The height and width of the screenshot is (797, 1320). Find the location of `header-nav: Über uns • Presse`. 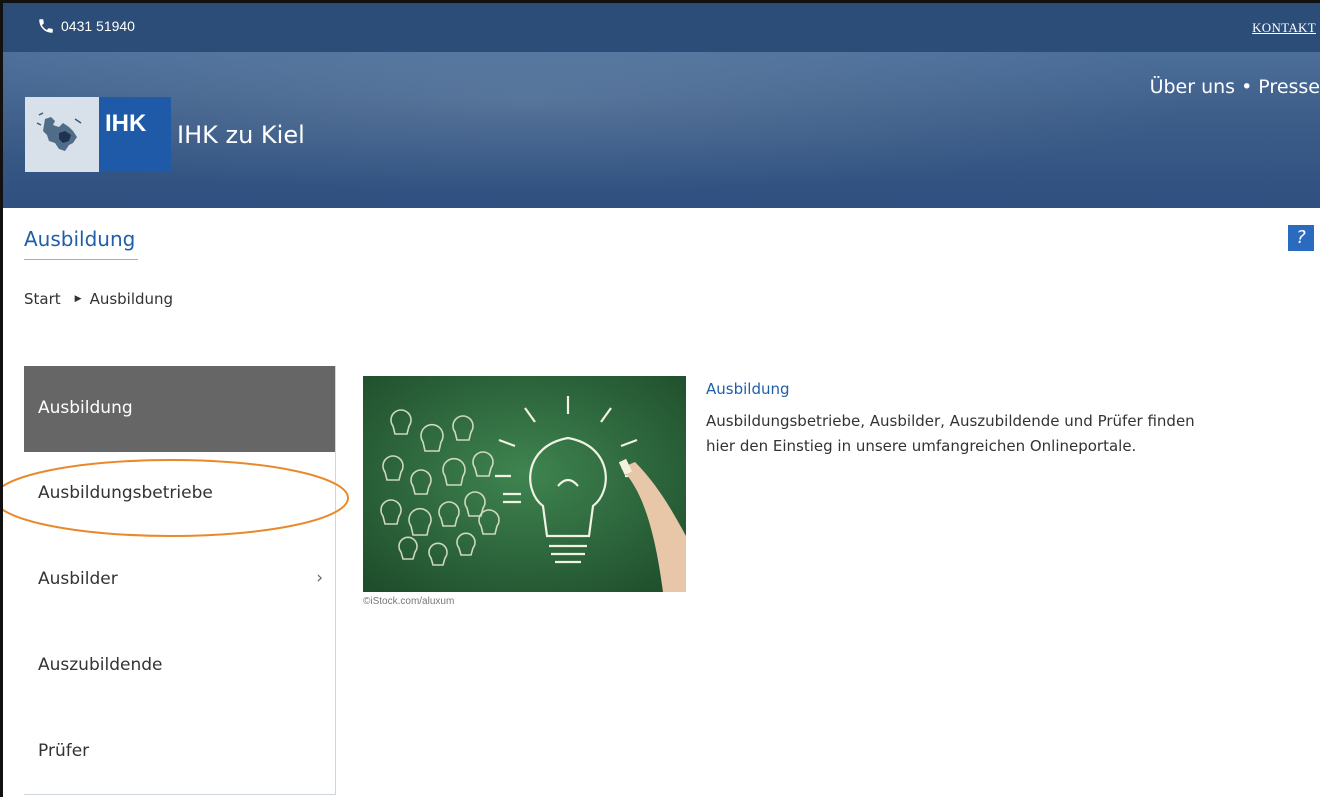

header-nav: Über uns • Presse is located at coordinates (1235, 87).